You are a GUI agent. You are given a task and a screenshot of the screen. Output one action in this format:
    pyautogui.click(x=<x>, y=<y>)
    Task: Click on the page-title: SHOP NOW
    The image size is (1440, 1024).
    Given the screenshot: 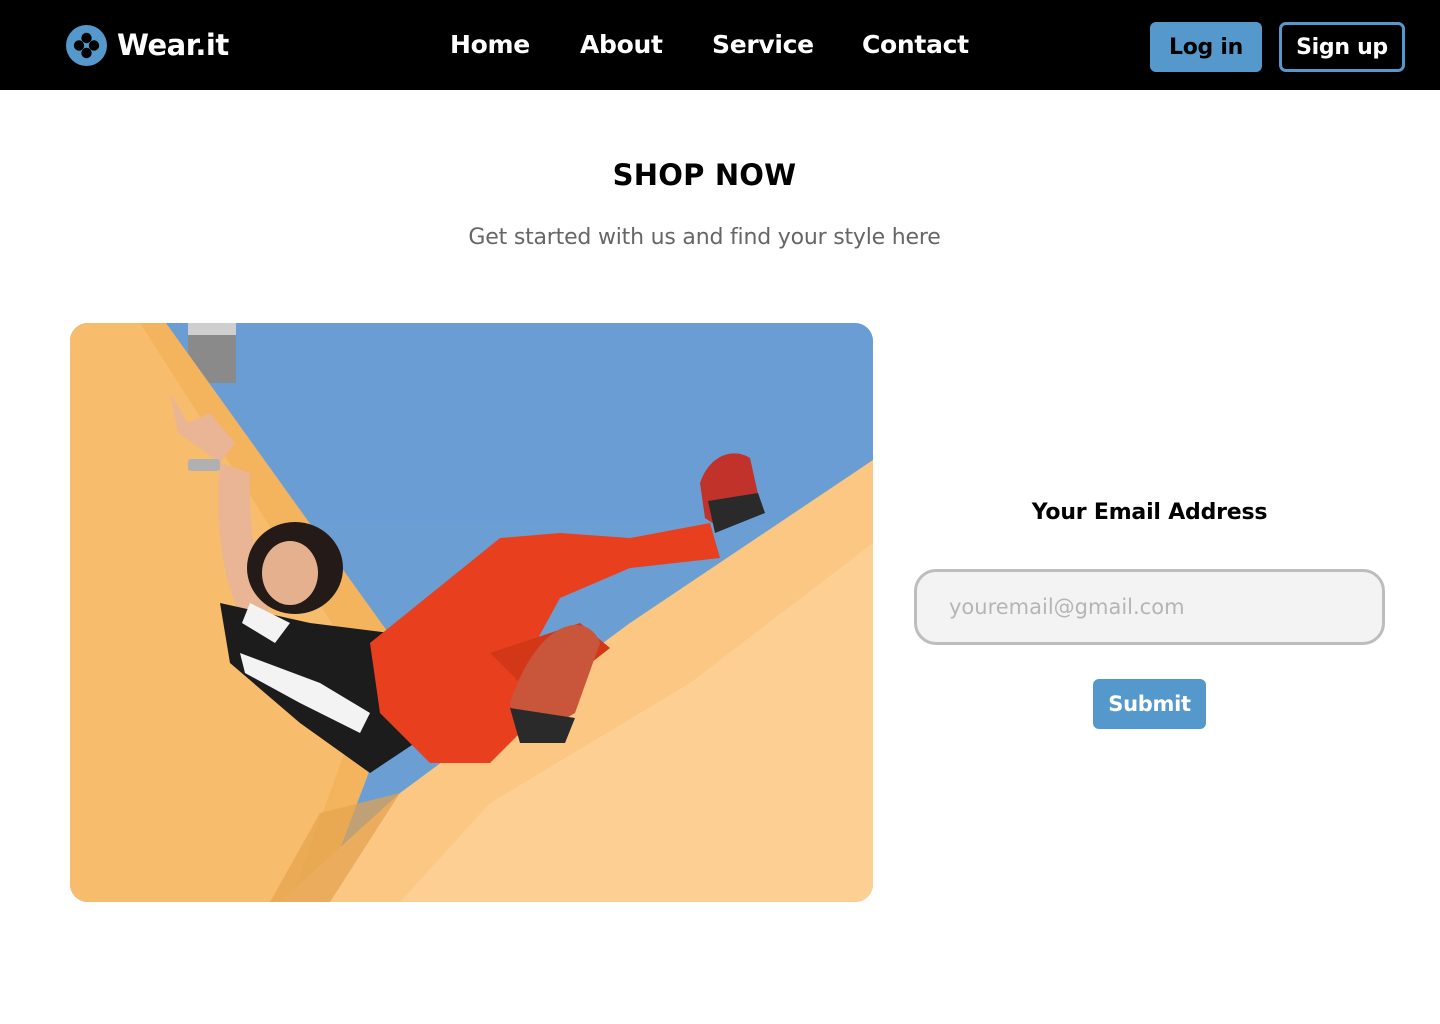 What is the action you would take?
    pyautogui.click(x=704, y=175)
    